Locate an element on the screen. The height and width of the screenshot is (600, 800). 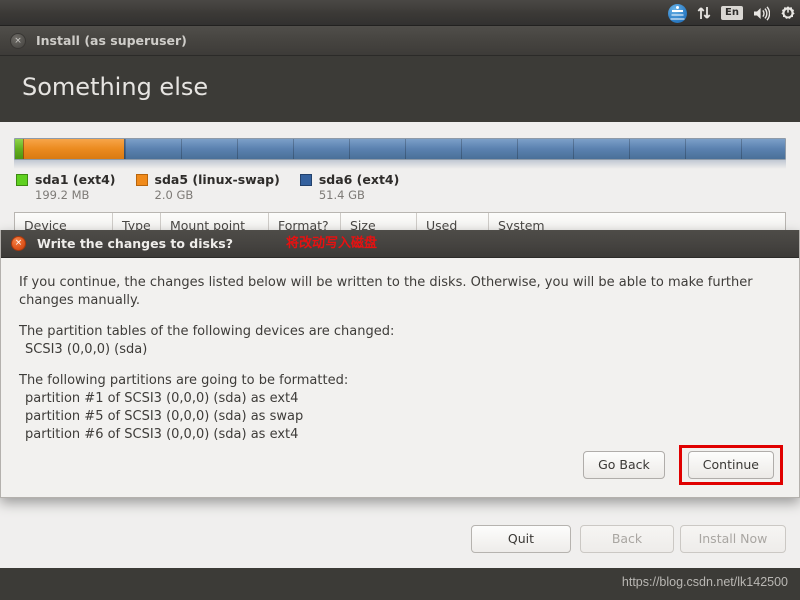
partition-segment-sda1 is located at coordinates (19, 149).